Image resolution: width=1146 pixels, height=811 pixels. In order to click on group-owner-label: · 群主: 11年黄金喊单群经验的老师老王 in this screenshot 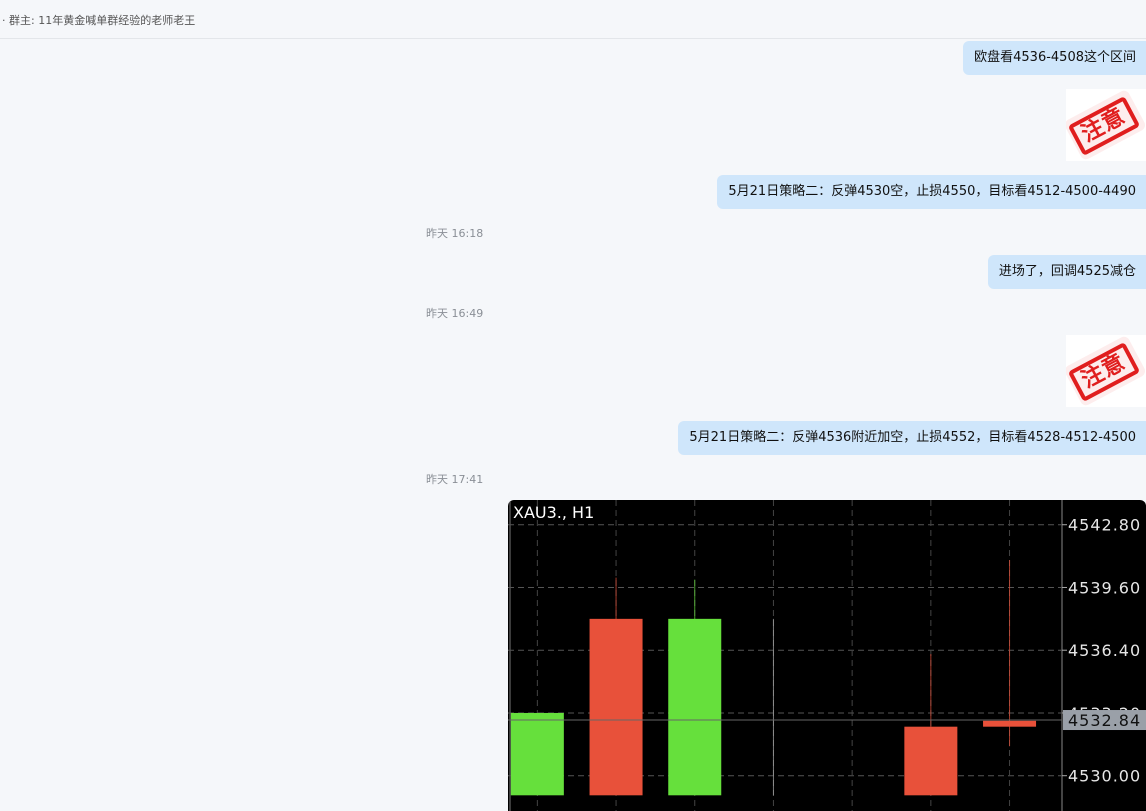, I will do `click(99, 20)`.